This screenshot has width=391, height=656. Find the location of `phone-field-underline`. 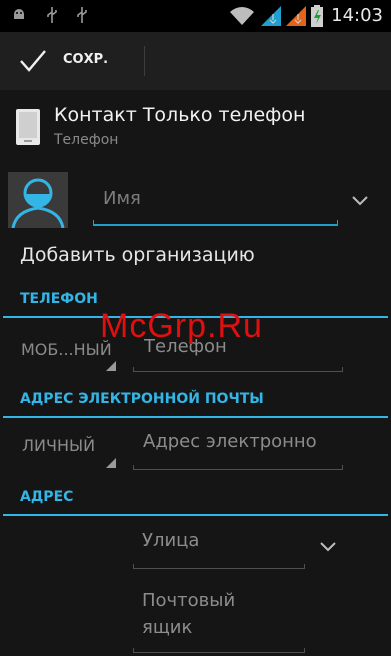

phone-field-underline is located at coordinates (238, 369).